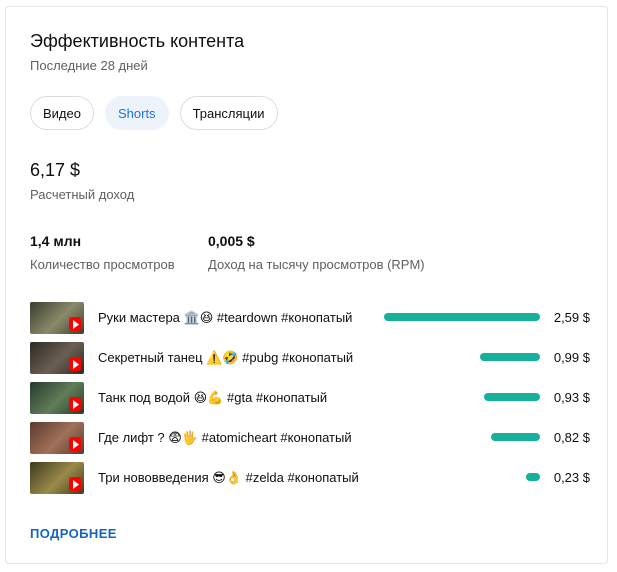 This screenshot has height=572, width=617. Describe the element at coordinates (82, 194) in the screenshot. I see `revenue-label: Расчетный доход` at that location.